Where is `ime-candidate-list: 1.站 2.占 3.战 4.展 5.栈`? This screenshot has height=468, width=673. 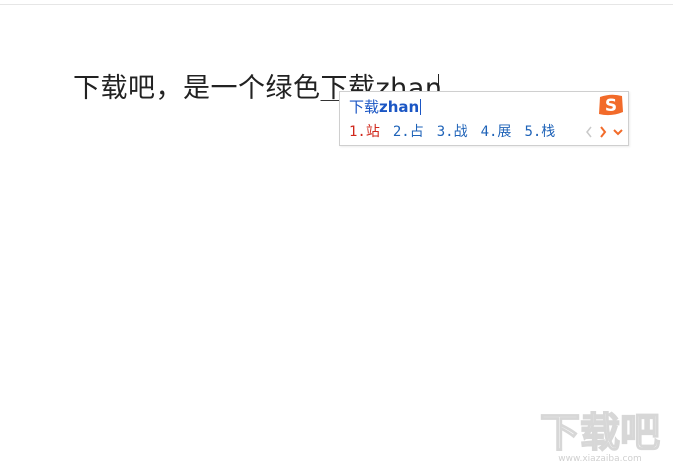 ime-candidate-list: 1.站 2.占 3.战 4.展 5.栈 is located at coordinates (458, 132).